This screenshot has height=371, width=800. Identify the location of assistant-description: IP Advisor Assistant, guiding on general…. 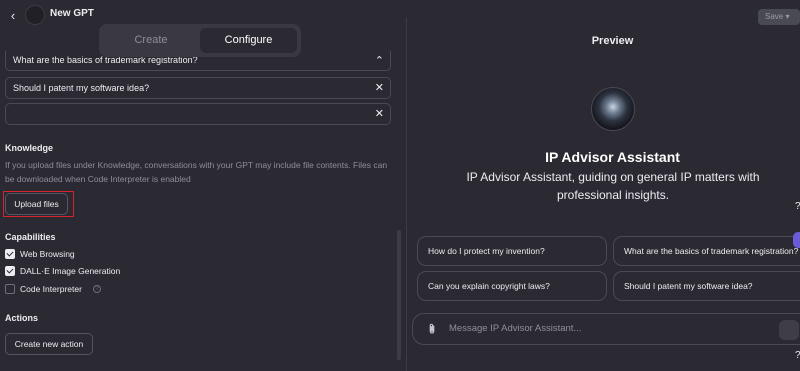
(613, 186).